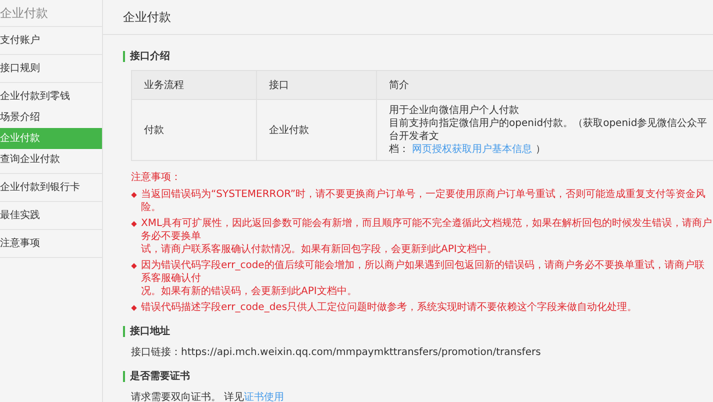 Image resolution: width=713 pixels, height=402 pixels. Describe the element at coordinates (51, 187) in the screenshot. I see `sidebar-item: 企业付款到银行卡` at that location.